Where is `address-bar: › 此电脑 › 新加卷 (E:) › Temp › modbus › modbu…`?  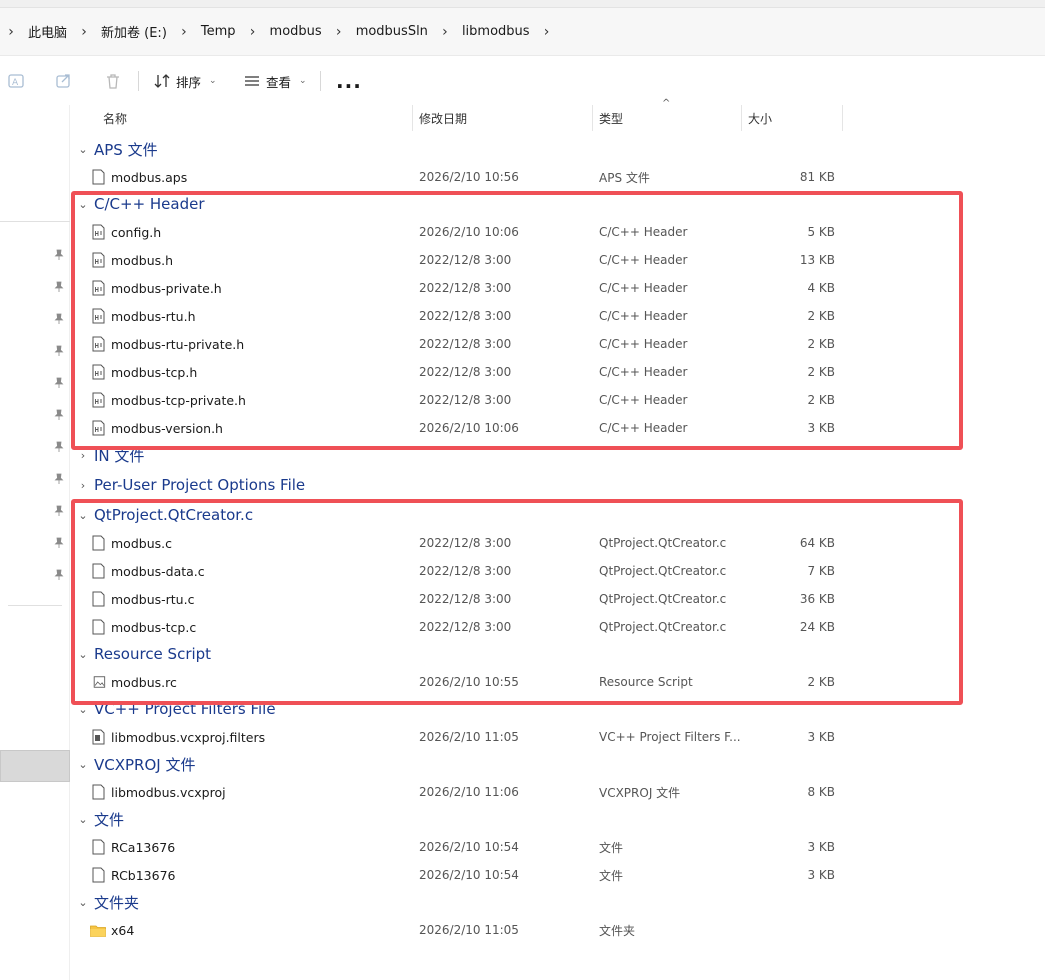
address-bar: › 此电脑 › 新加卷 (E:) › Temp › modbus › modbu… is located at coordinates (522, 32).